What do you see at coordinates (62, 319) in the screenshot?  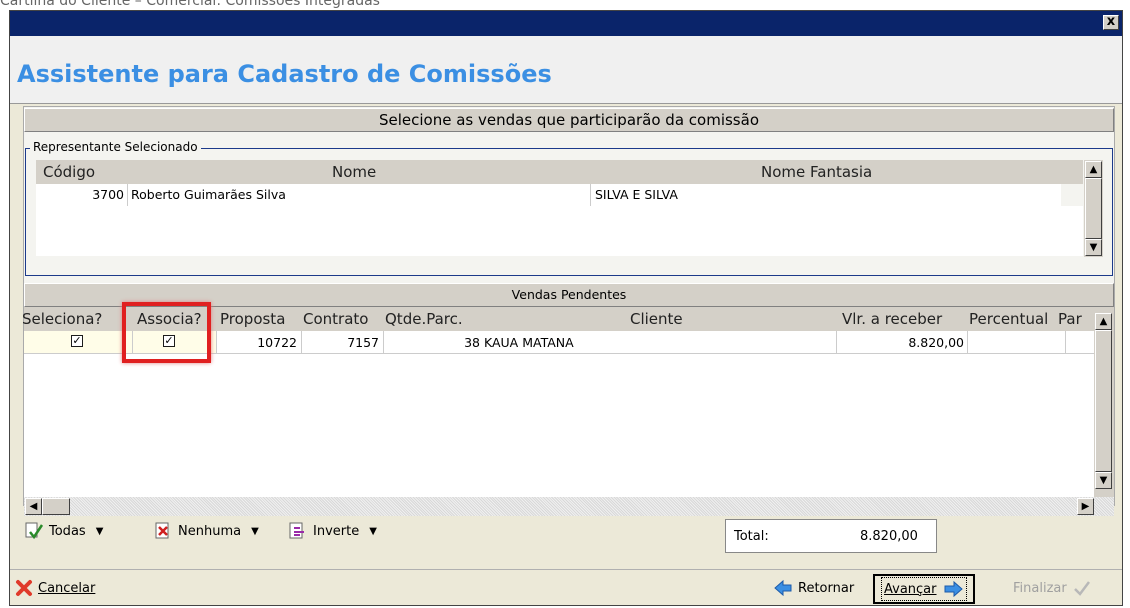 I see `col-seleciona: Seleciona?` at bounding box center [62, 319].